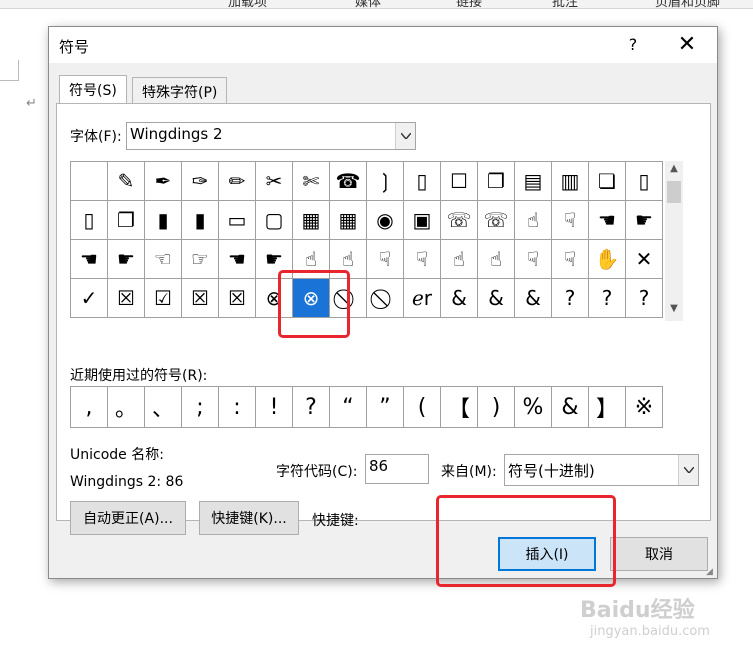 This screenshot has height=659, width=753. I want to click on recent-symbol-cell: ”, so click(385, 407).